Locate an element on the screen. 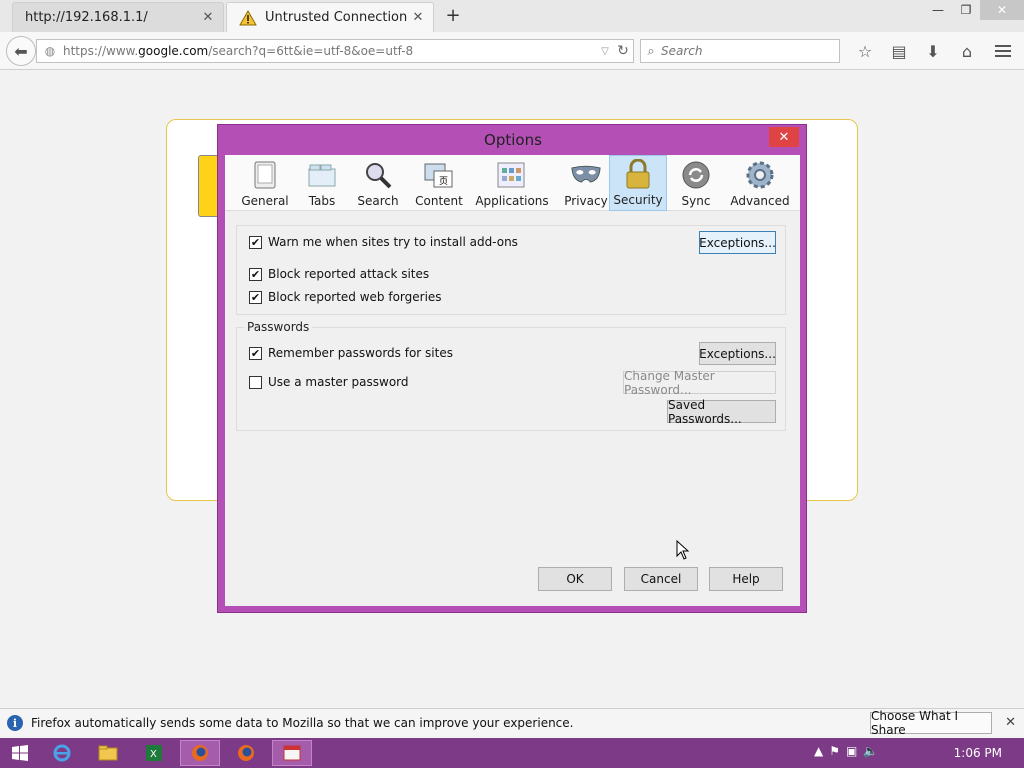  passwords-legend: Passwords is located at coordinates (278, 327).